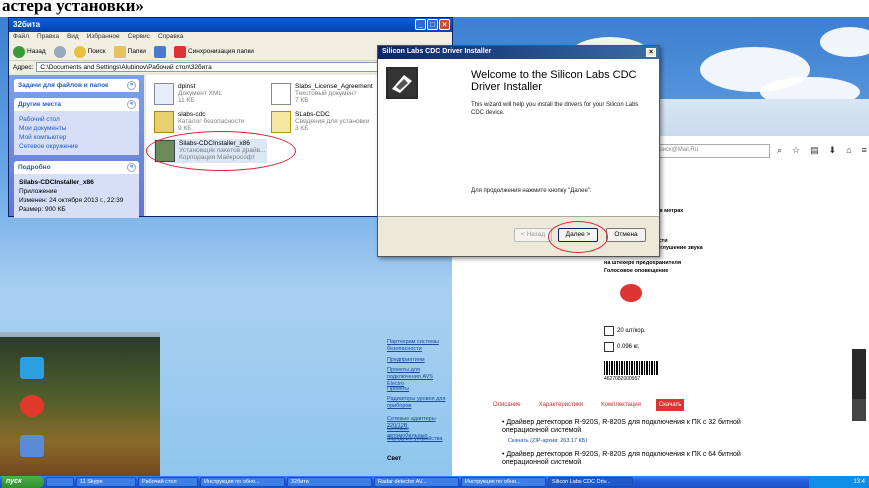 The height and width of the screenshot is (488, 869). Describe the element at coordinates (281, 94) in the screenshot. I see `text-file-icon` at that location.